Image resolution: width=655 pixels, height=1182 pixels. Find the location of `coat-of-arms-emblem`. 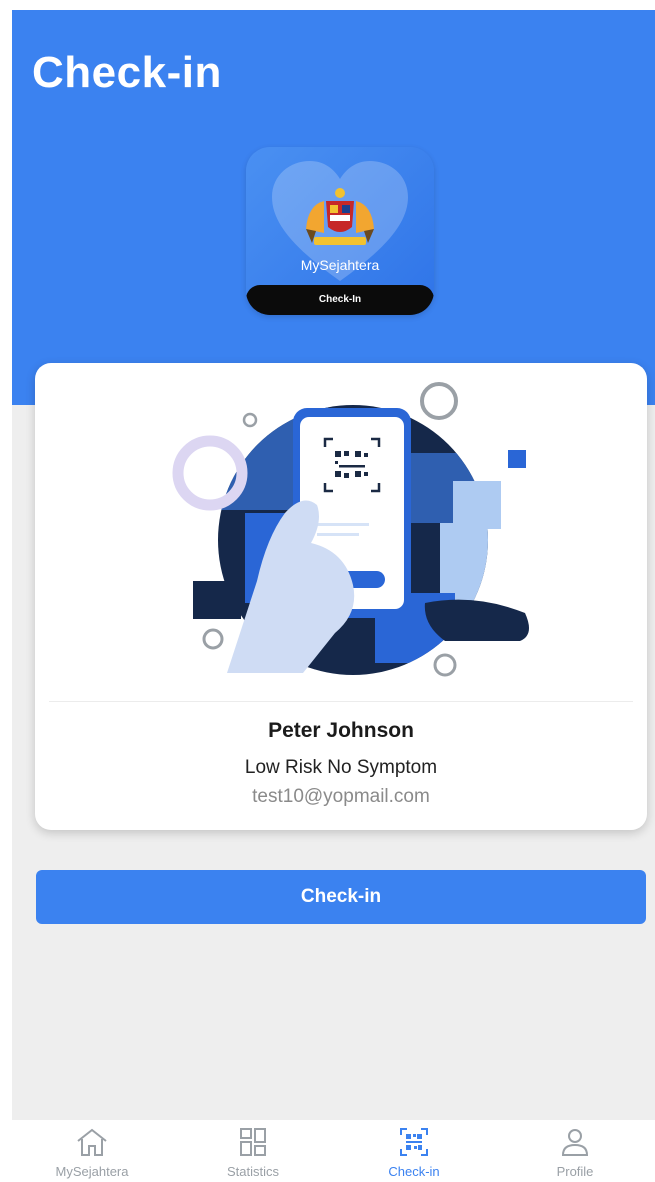

coat-of-arms-emblem is located at coordinates (340, 216).